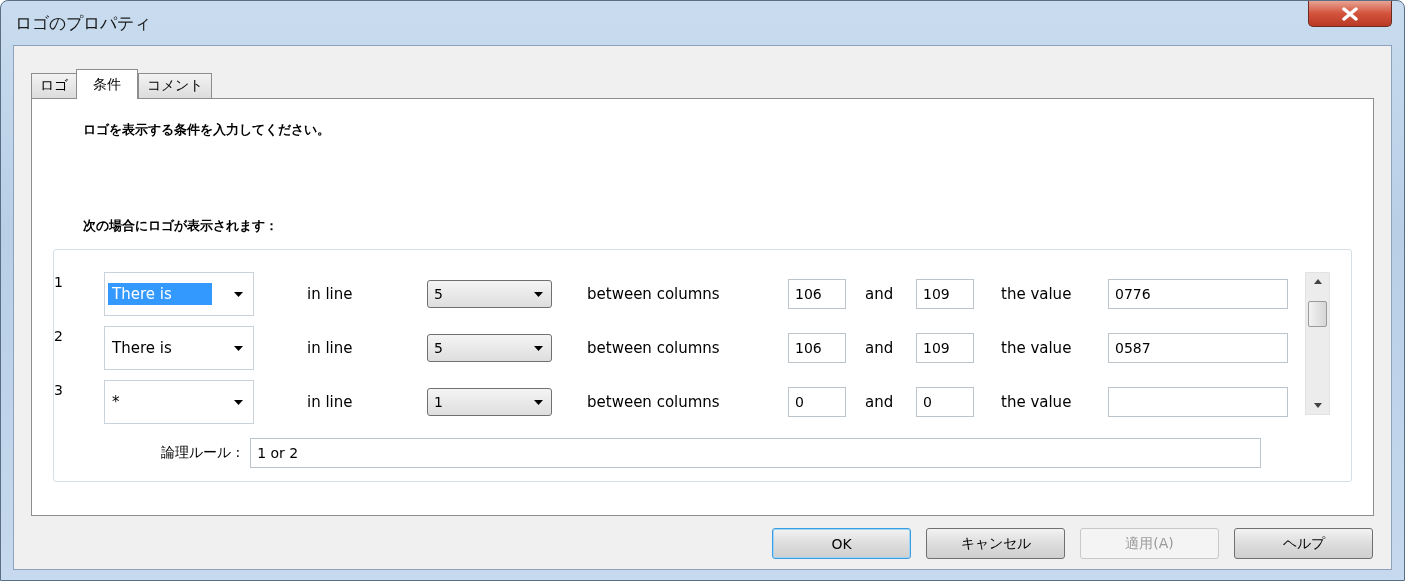  What do you see at coordinates (489, 402) in the screenshot?
I see `line-dropdown: 1` at bounding box center [489, 402].